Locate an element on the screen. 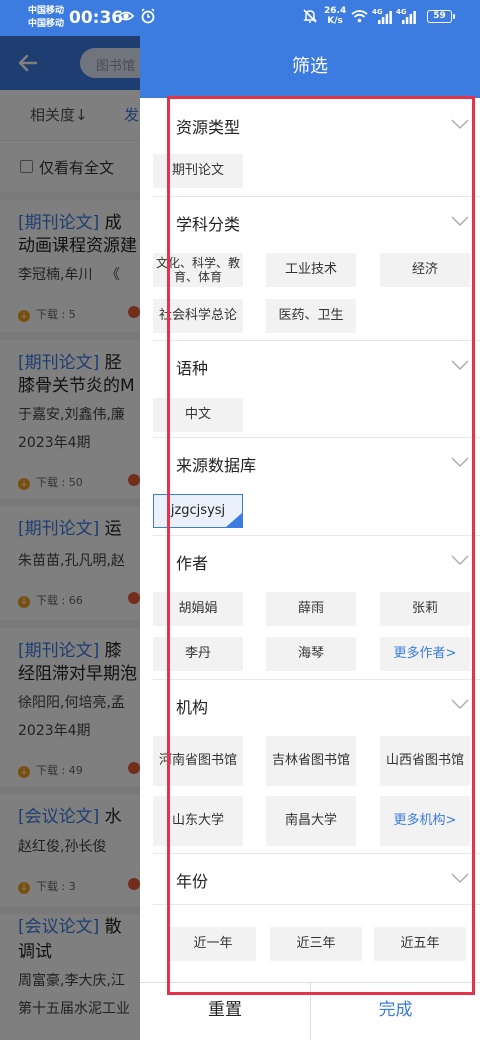 This screenshot has height=1040, width=480. section-title: 年份 is located at coordinates (192, 881).